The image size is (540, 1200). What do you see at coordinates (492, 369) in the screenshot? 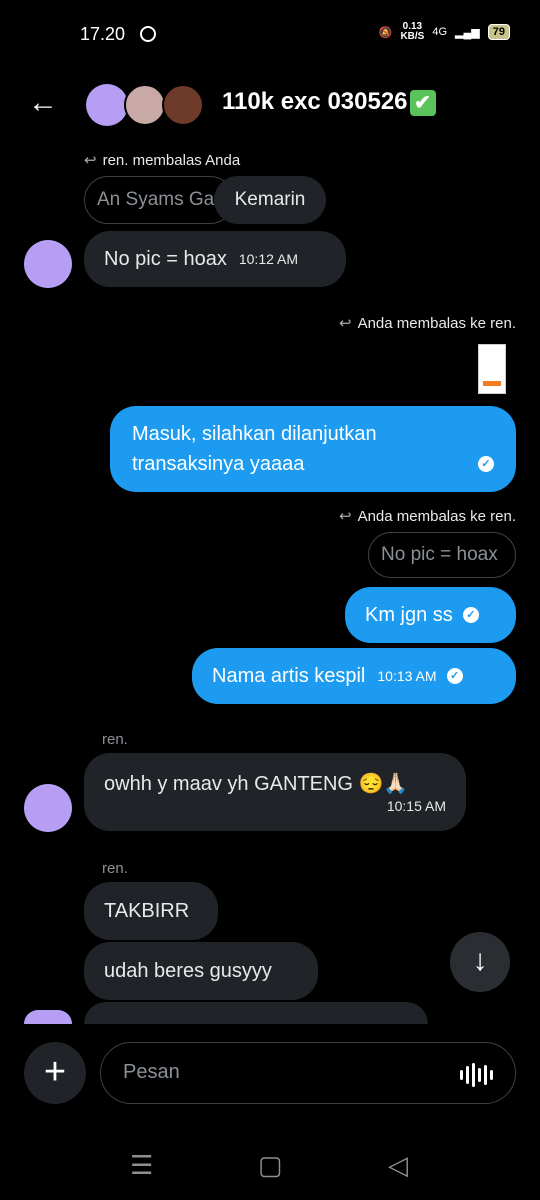
I see `image-thumbnail` at bounding box center [492, 369].